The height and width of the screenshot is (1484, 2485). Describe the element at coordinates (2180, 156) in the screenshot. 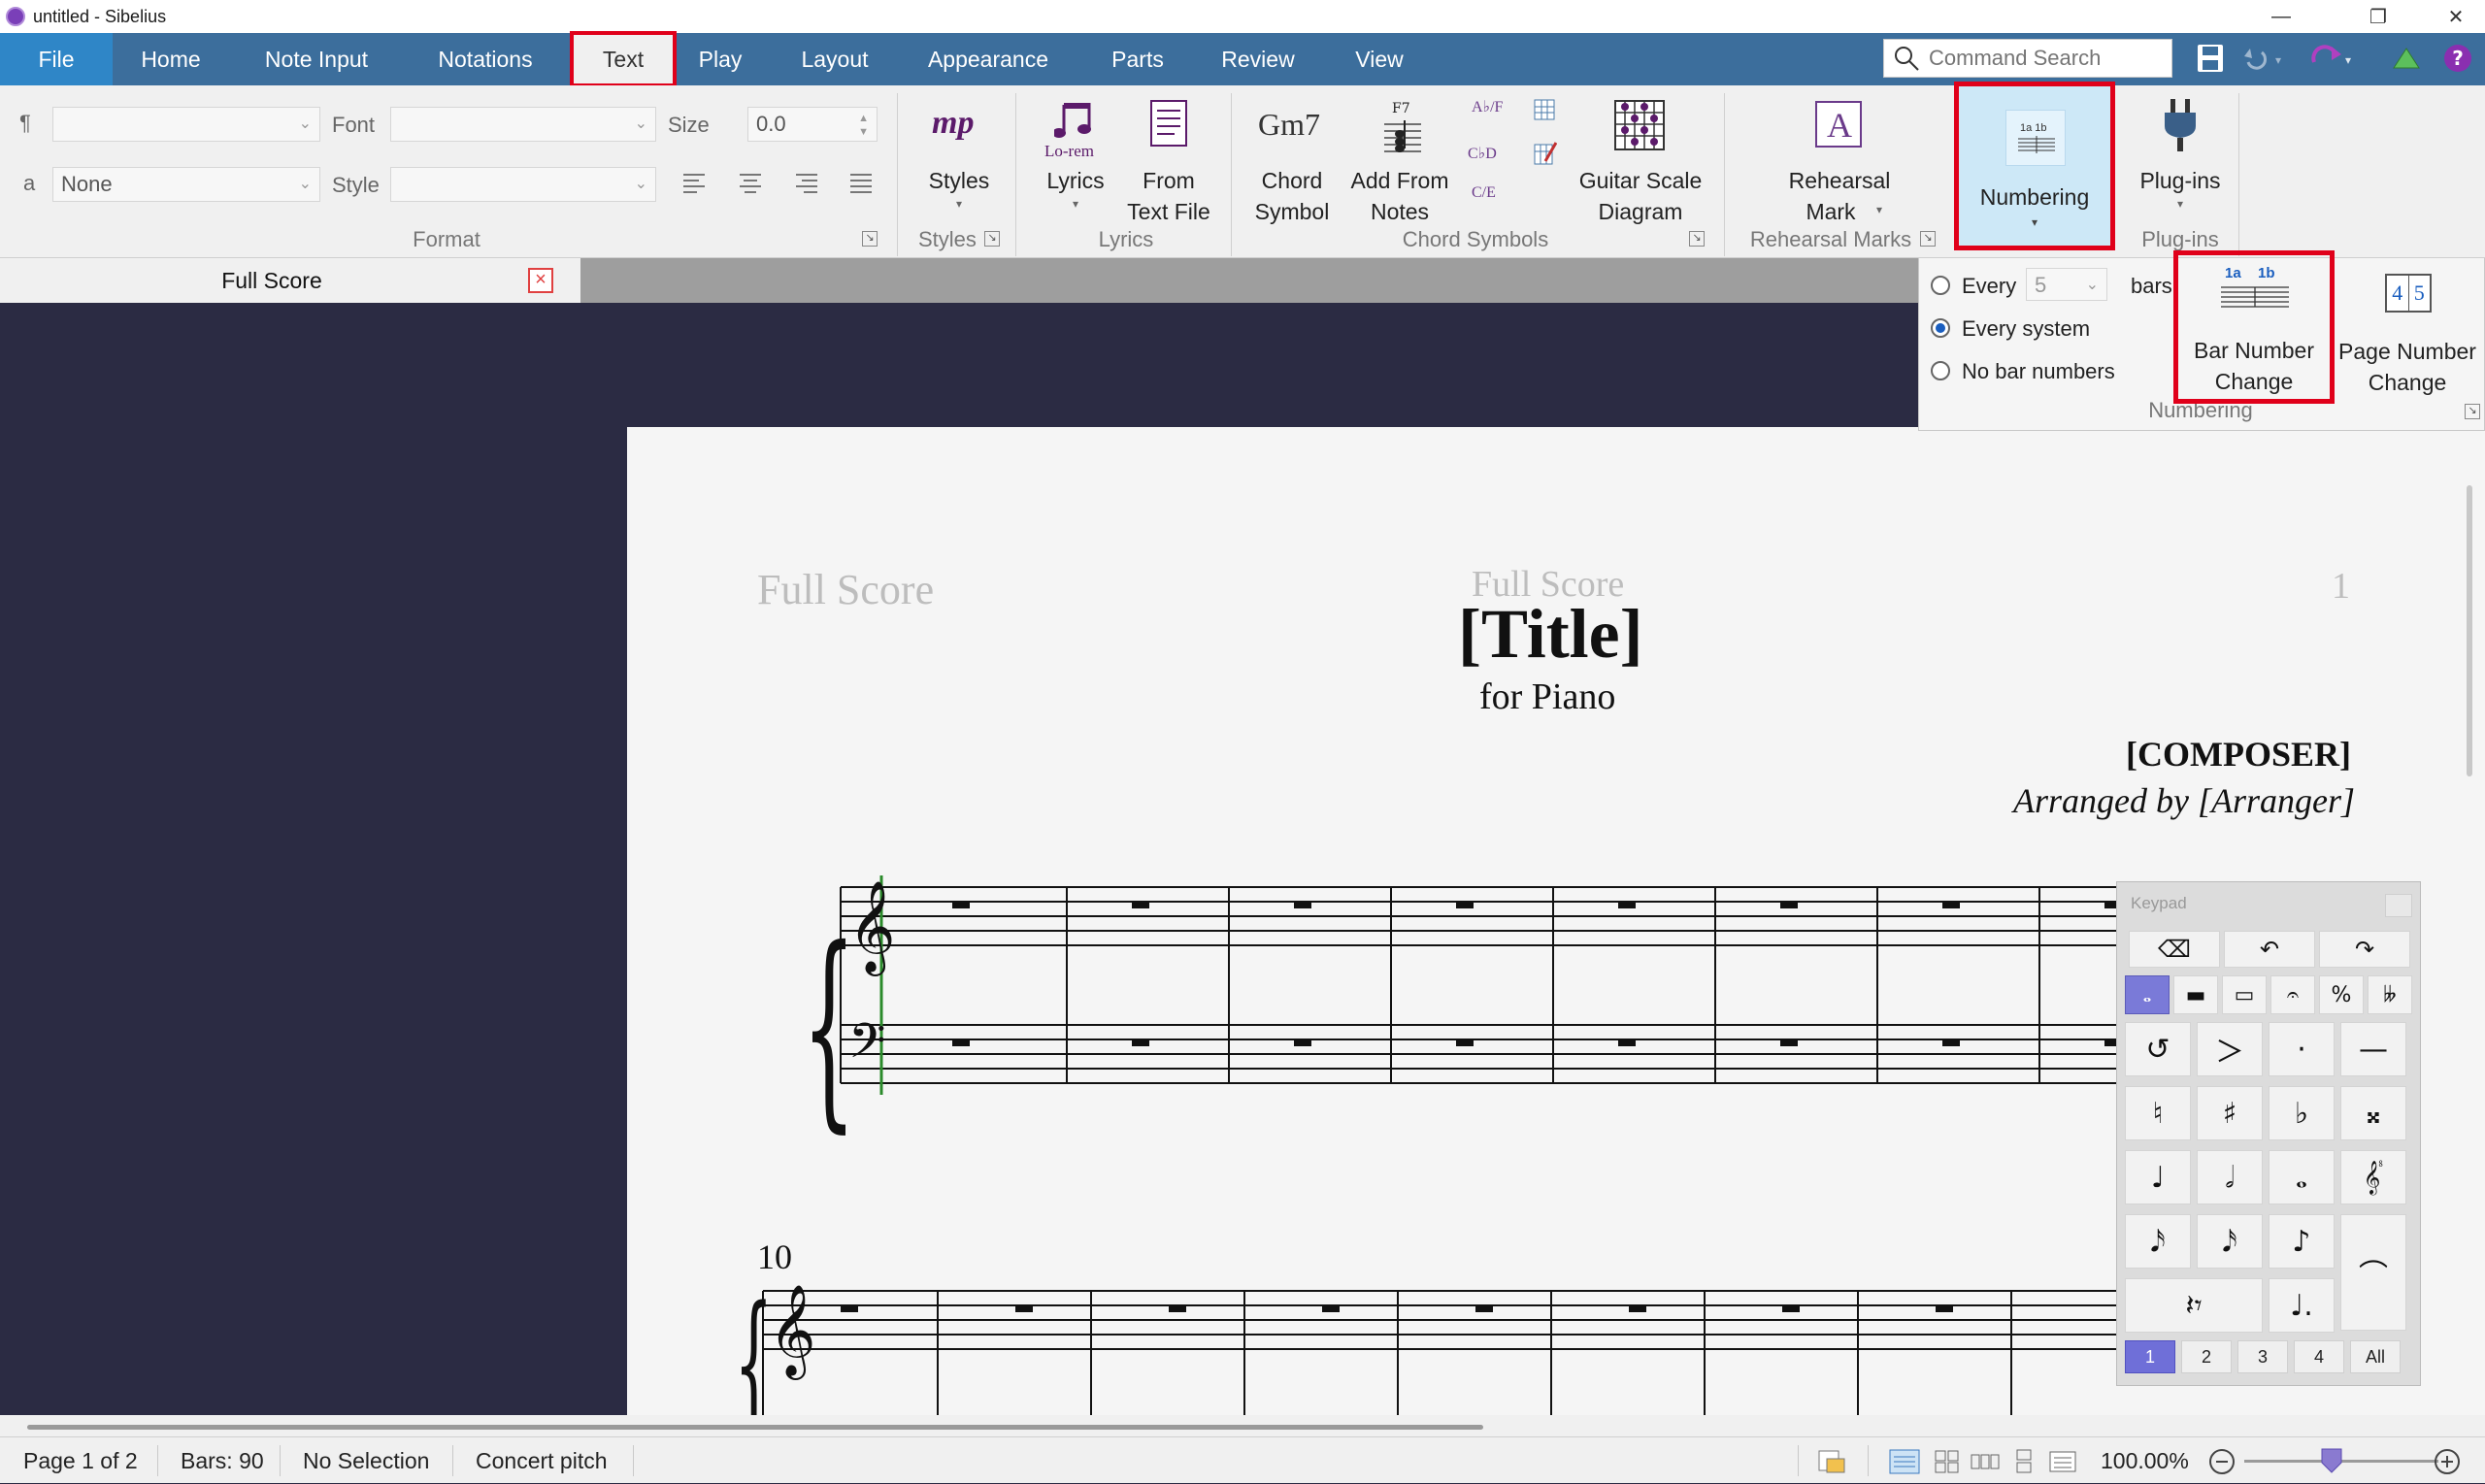

I see `plugins-button: Plug-ins ▾` at that location.